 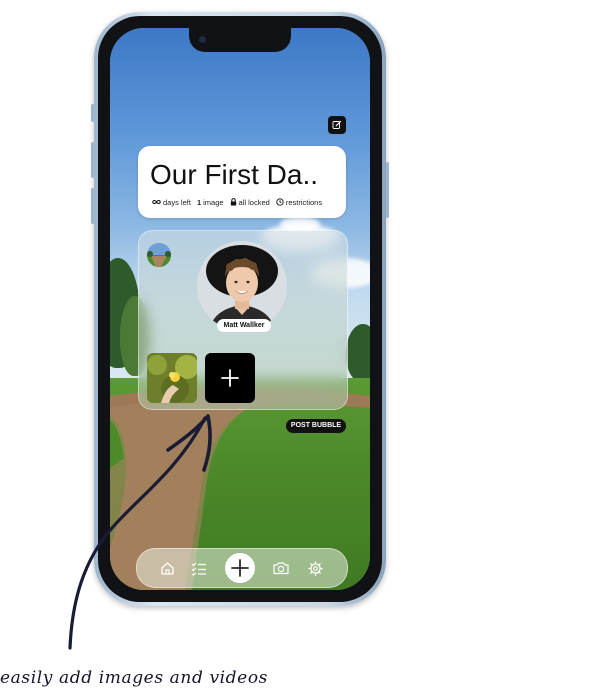 I want to click on bottom-tab-bar, so click(x=242, y=568).